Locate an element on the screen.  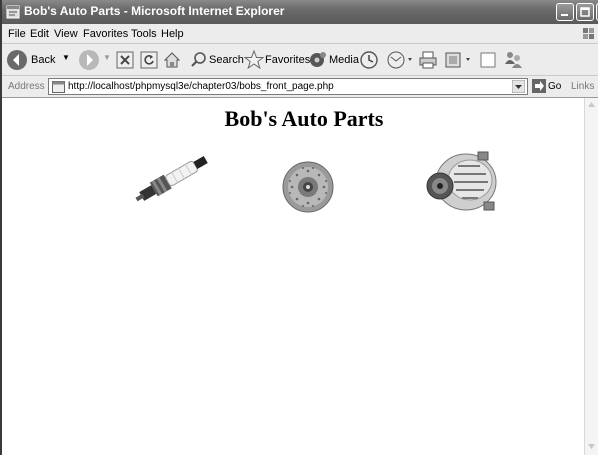
menu-tools: Tools is located at coordinates (144, 34).